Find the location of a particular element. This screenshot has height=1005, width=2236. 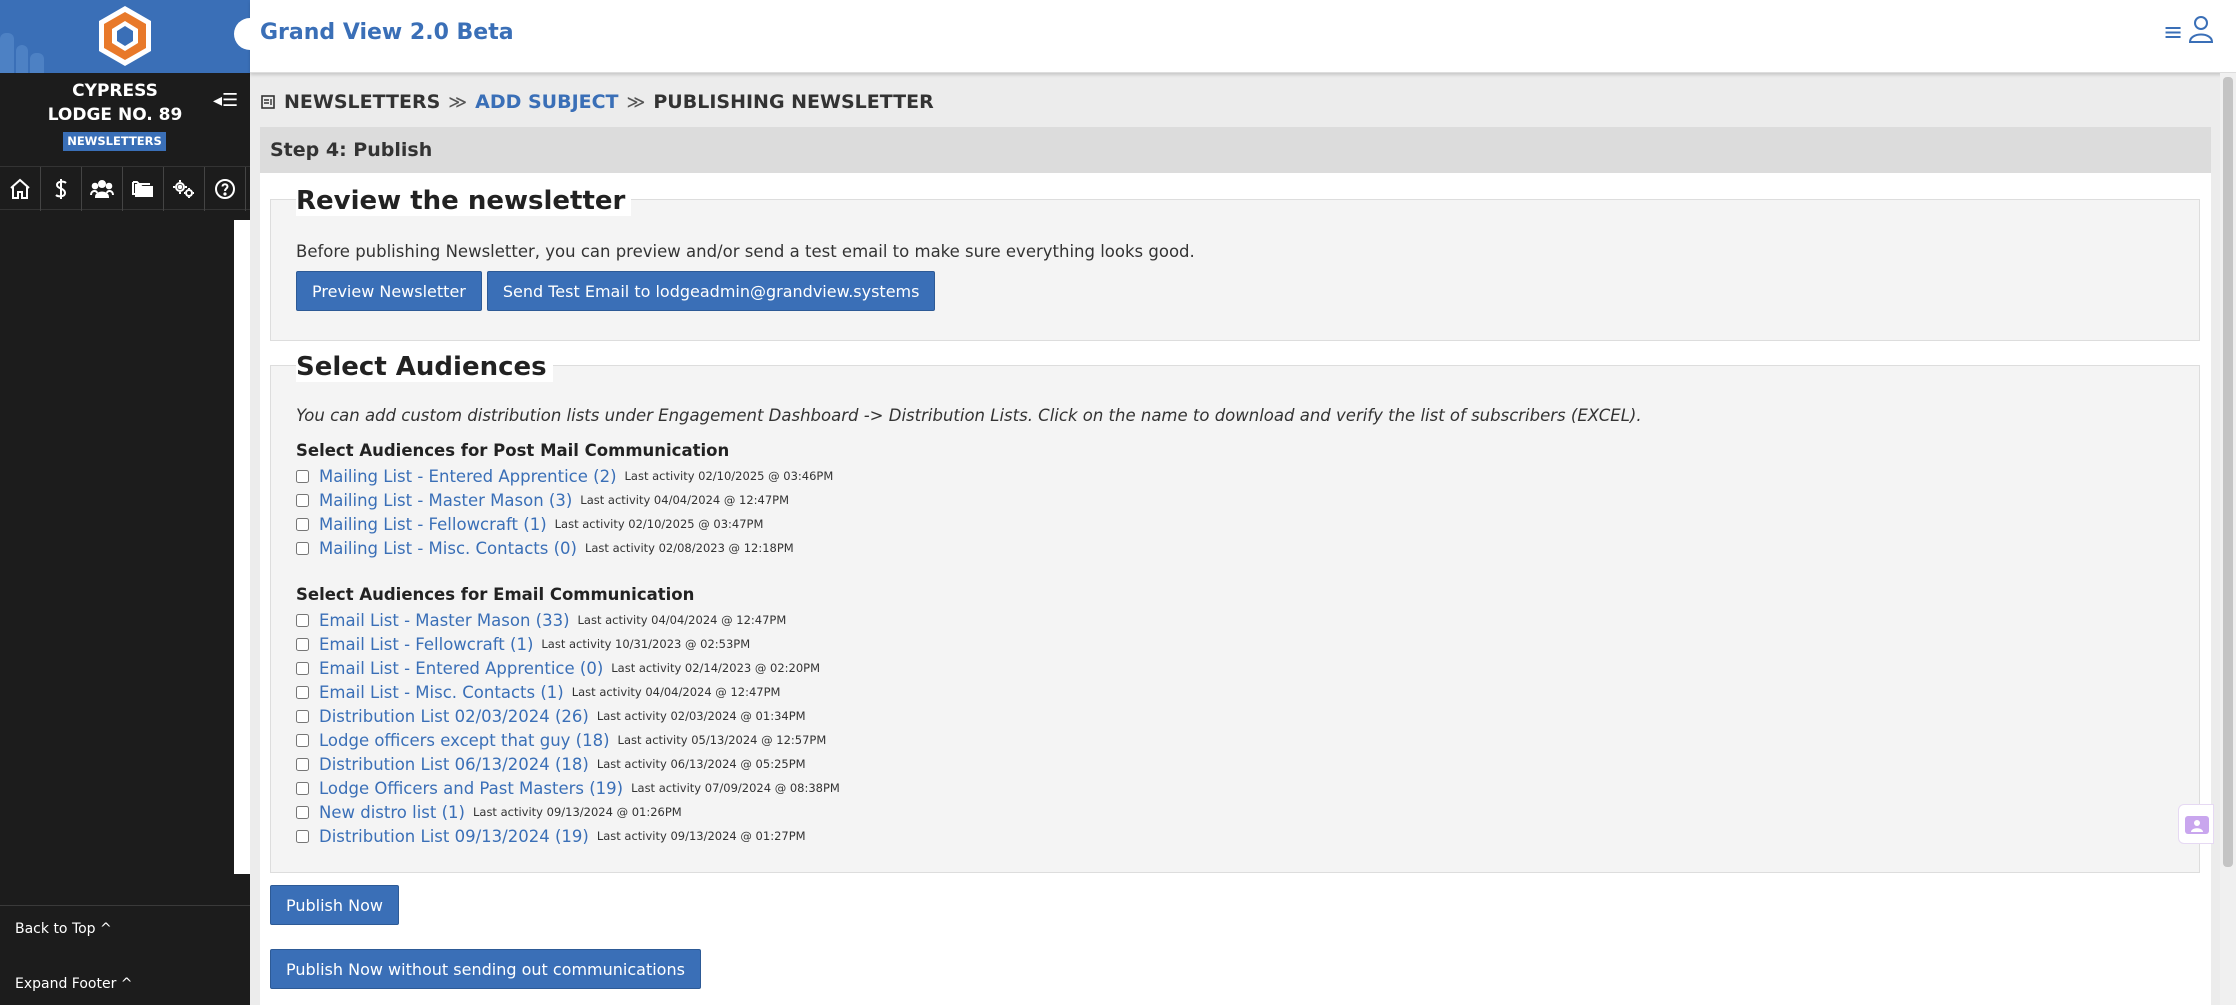

expand-footer-link: Expand Footer ^ is located at coordinates (74, 984).